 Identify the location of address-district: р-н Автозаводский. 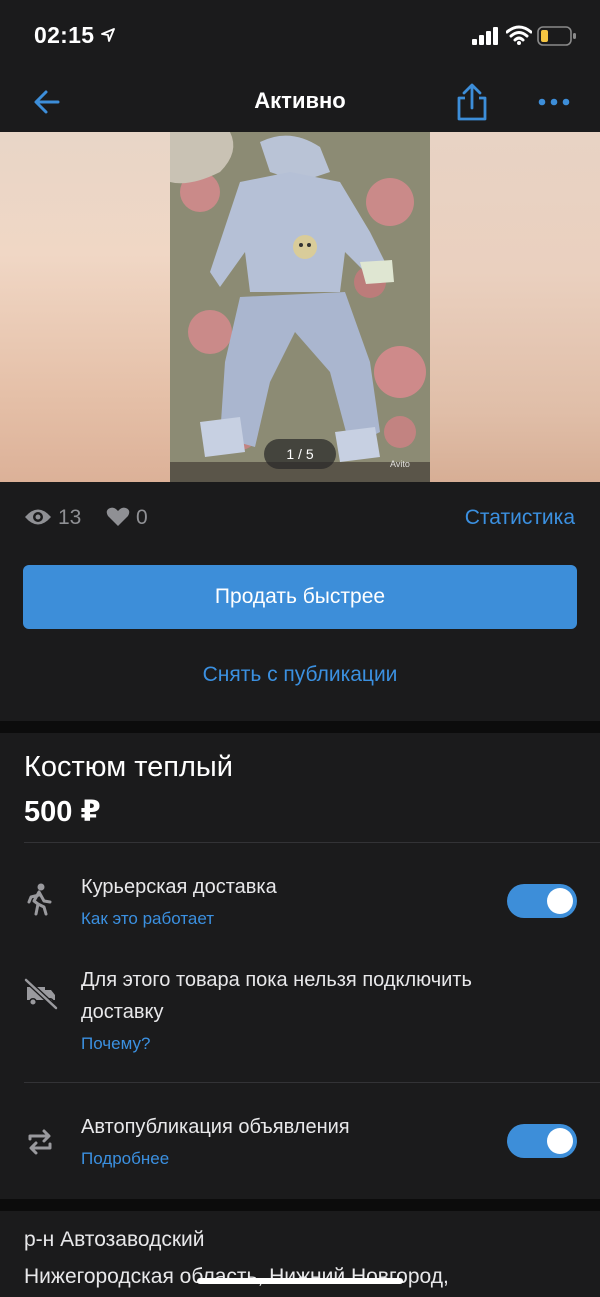
(114, 1239).